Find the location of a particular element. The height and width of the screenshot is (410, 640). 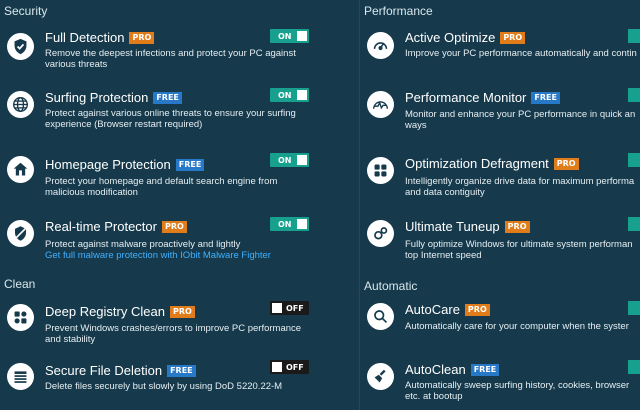

toggle-autocare is located at coordinates (634, 308).